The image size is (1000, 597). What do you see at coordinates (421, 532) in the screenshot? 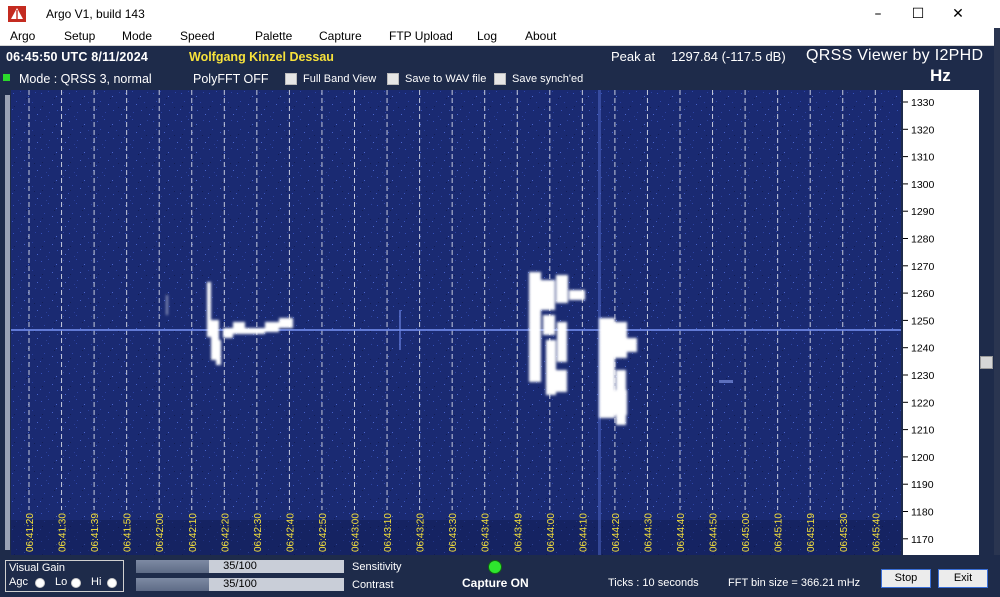
I see `time-tick-label: 06:43:20` at bounding box center [421, 532].